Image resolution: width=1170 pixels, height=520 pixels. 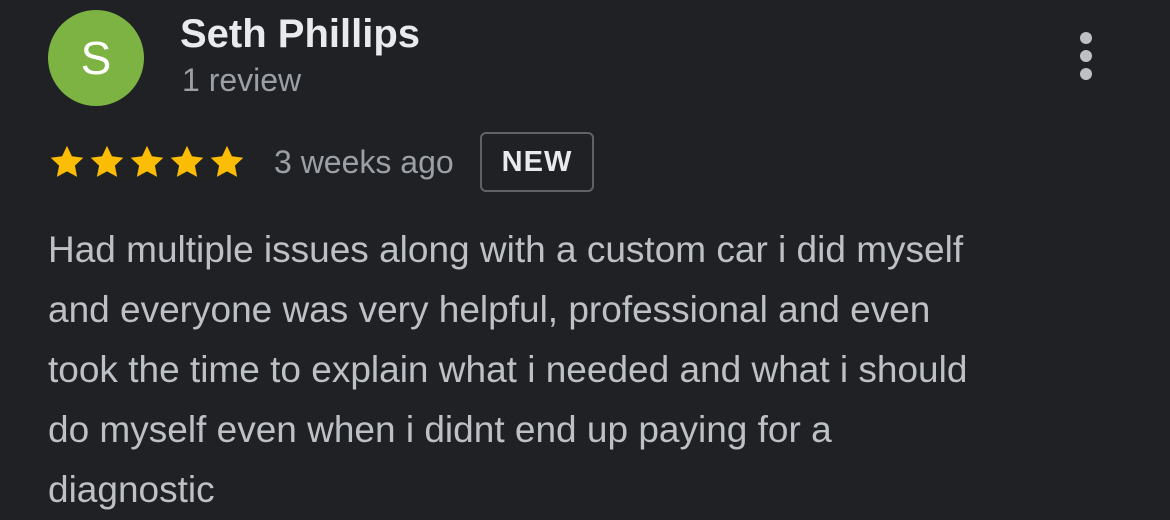 I want to click on more-options-button, so click(x=1086, y=56).